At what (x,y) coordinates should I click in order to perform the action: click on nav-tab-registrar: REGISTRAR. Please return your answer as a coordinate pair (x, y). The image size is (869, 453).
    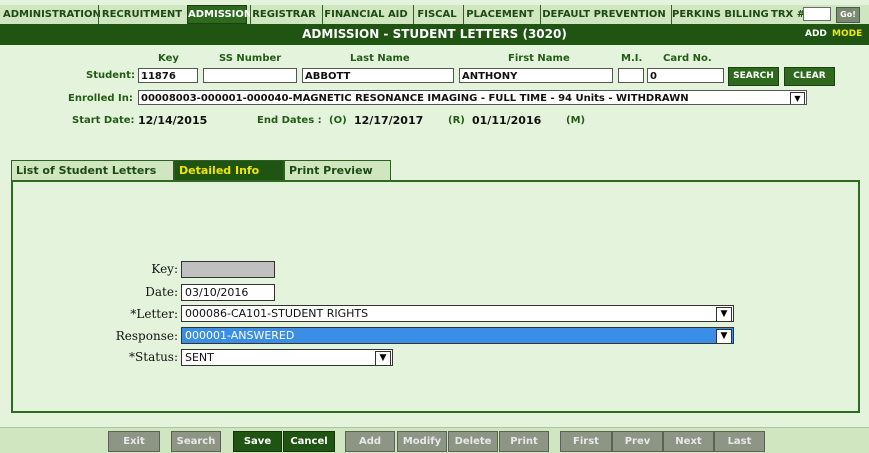
    Looking at the image, I should click on (283, 14).